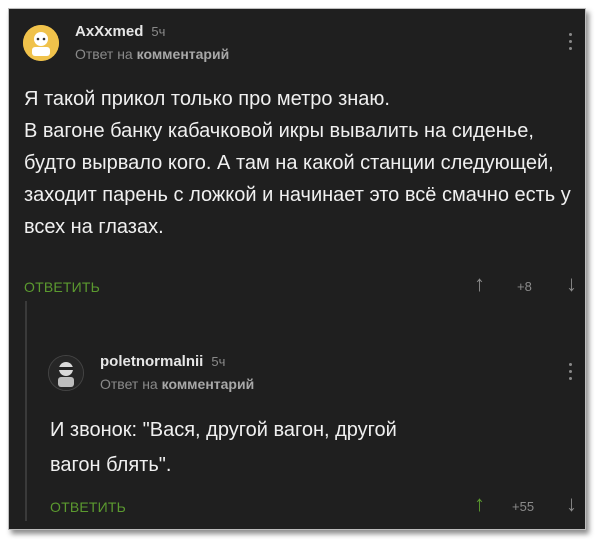  I want to click on comment-author: poletnormalnii 5ч, so click(162, 361).